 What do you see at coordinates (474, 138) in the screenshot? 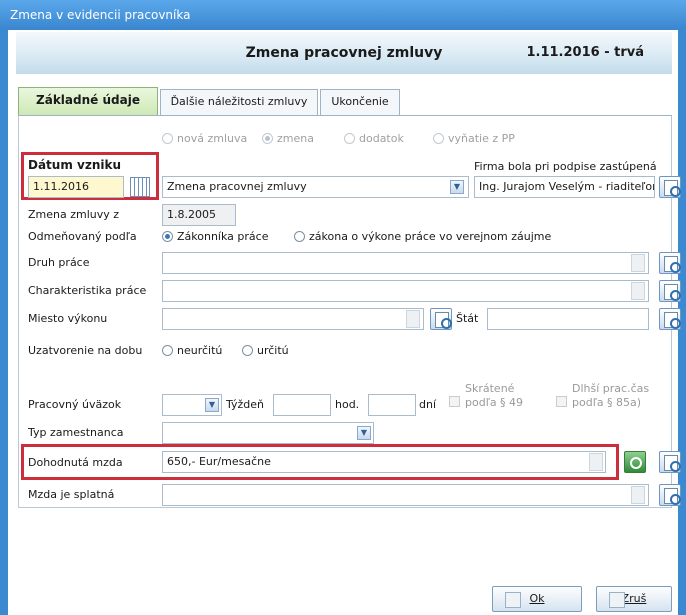
I see `radio-exemption: vyňatie z PP` at bounding box center [474, 138].